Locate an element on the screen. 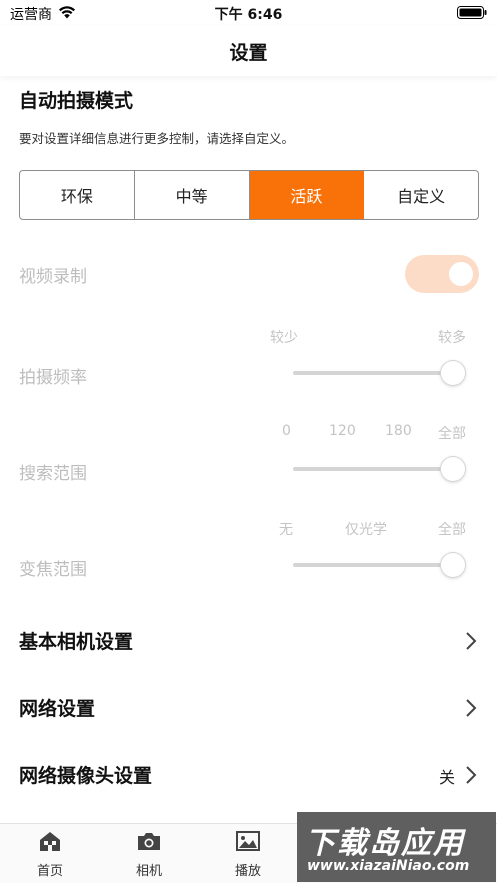 This screenshot has height=883, width=497. search-tick-180: 180 is located at coordinates (398, 431).